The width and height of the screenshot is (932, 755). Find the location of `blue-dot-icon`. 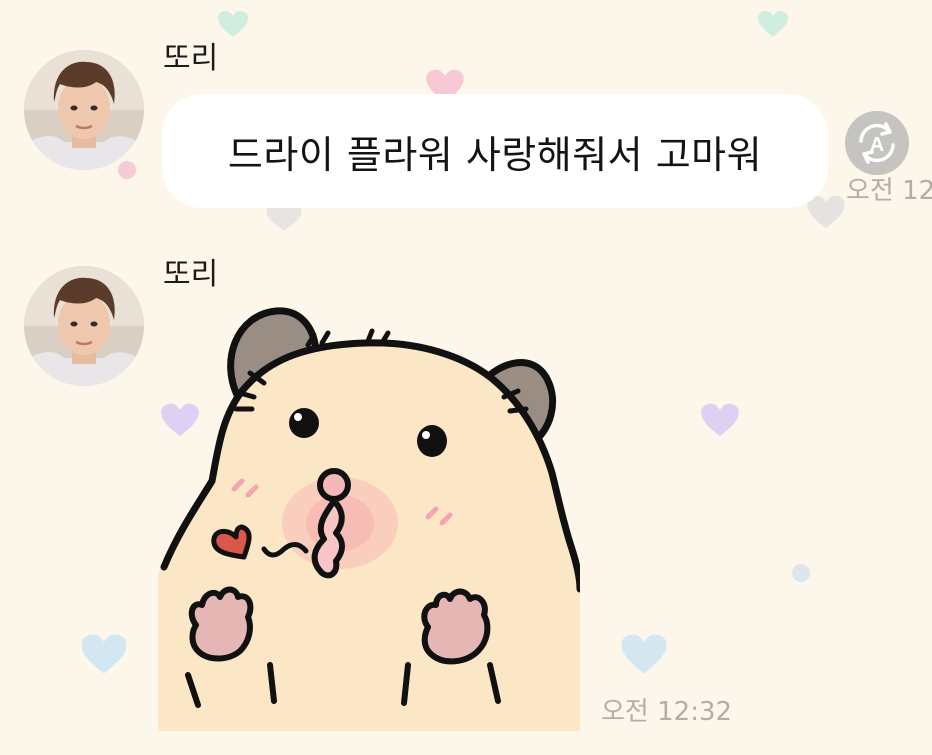

blue-dot-icon is located at coordinates (801, 573).